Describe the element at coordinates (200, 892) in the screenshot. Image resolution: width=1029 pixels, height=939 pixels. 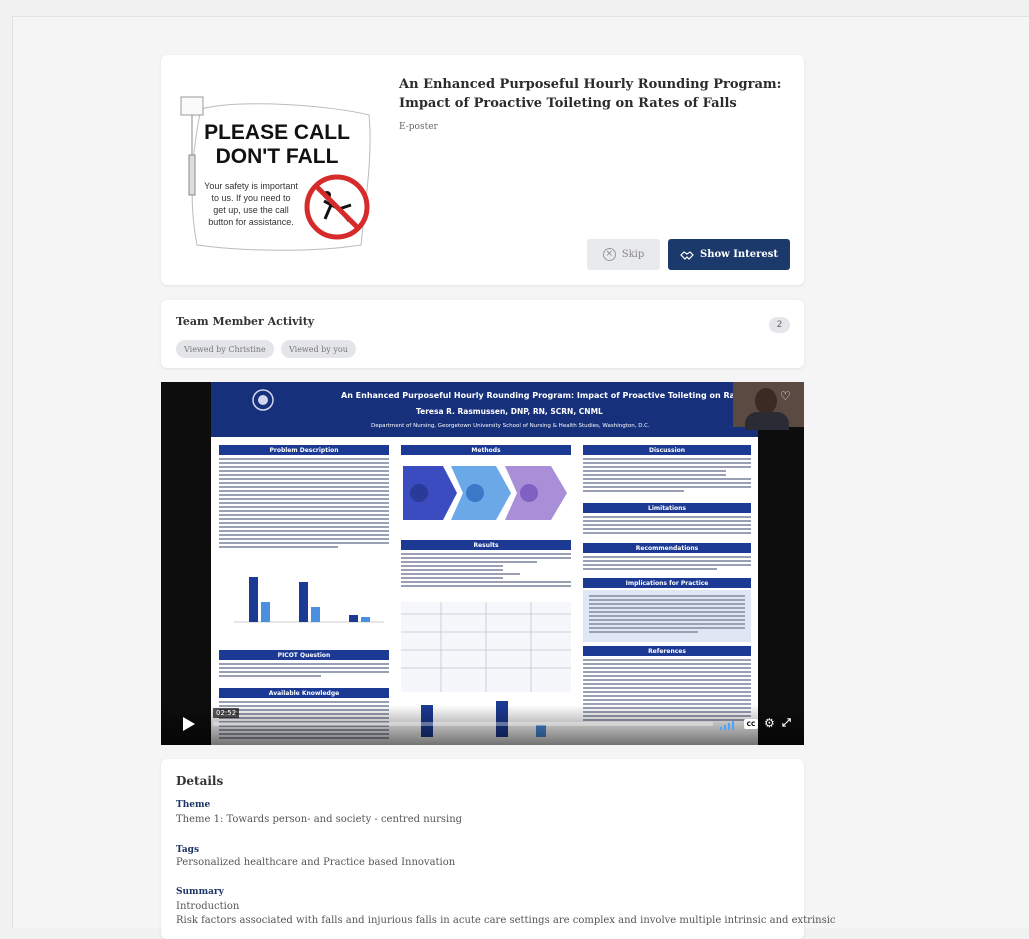
I see `summary-label: Summary` at that location.